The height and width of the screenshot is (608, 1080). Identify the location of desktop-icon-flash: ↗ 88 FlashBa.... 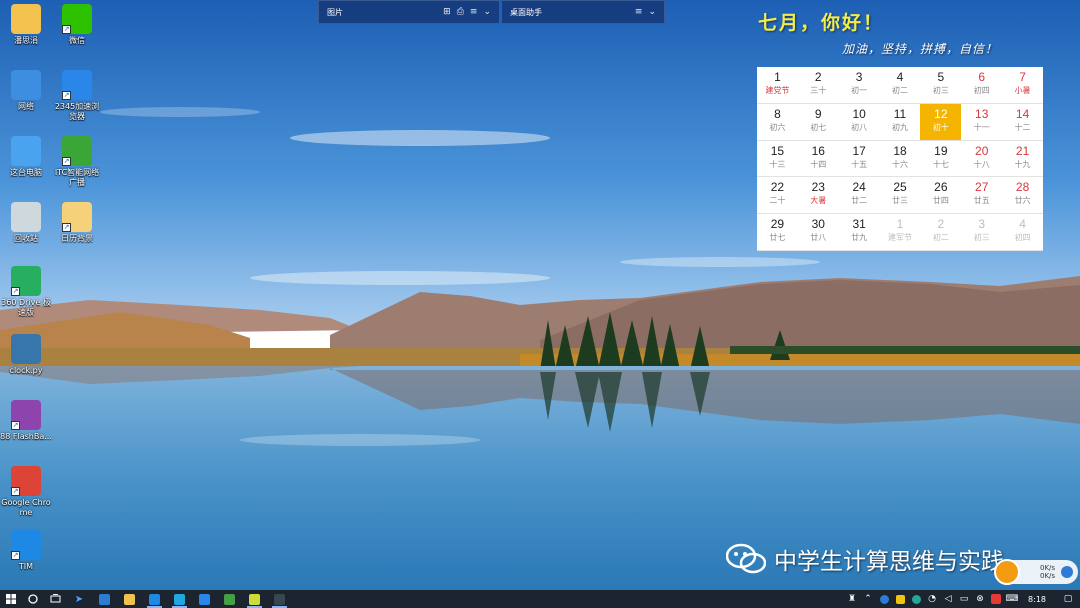
(26, 421).